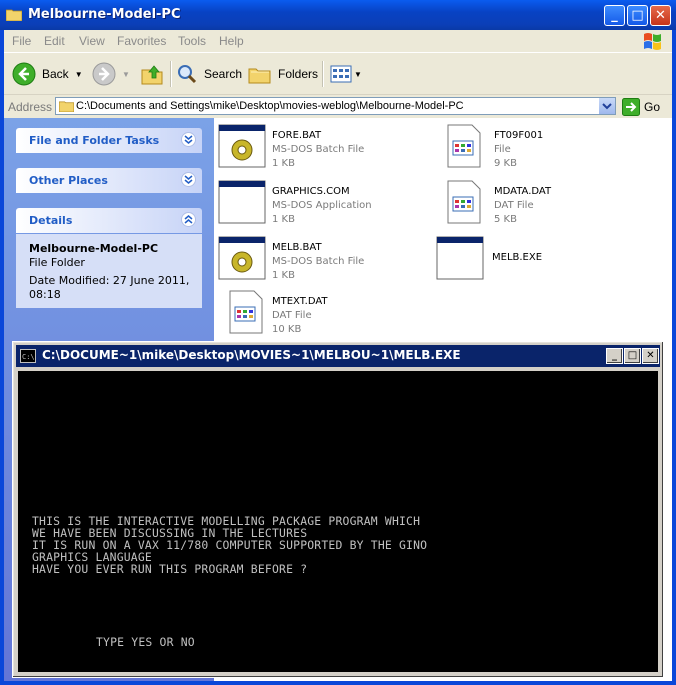 The height and width of the screenshot is (685, 676). I want to click on console-icon: C:\, so click(28, 356).